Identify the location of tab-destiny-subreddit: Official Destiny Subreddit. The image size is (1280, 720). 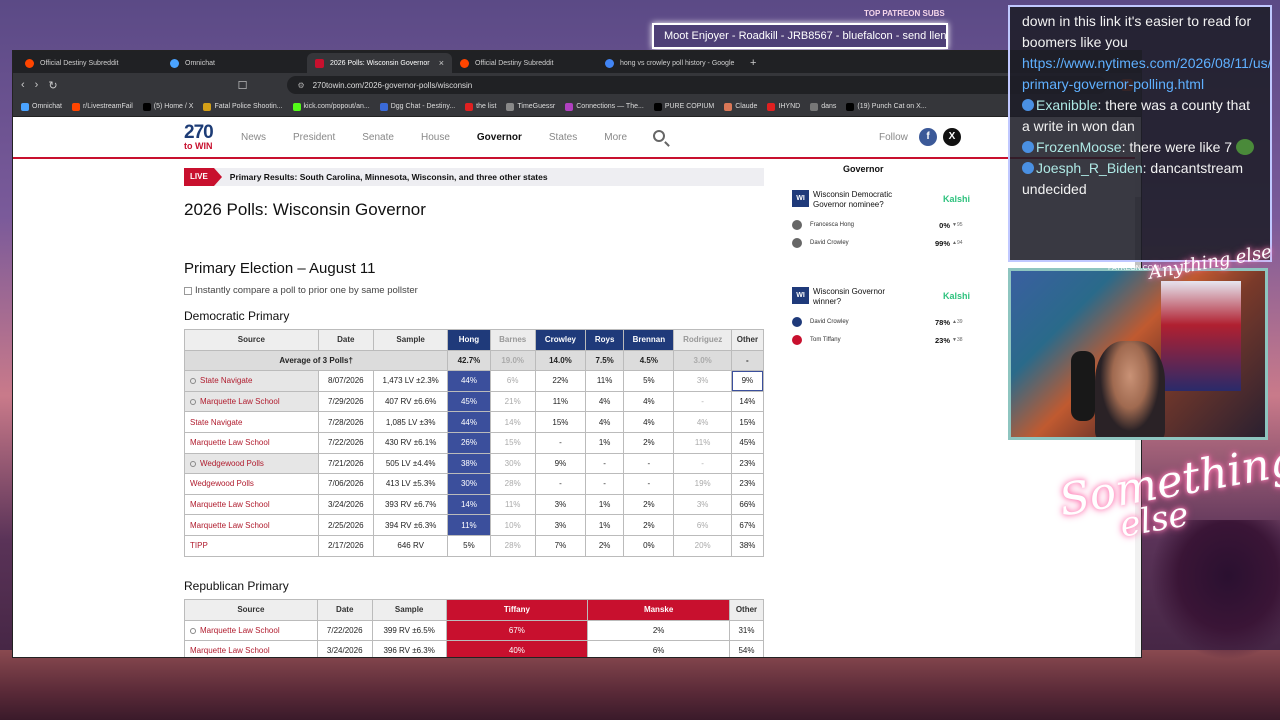
(89, 63).